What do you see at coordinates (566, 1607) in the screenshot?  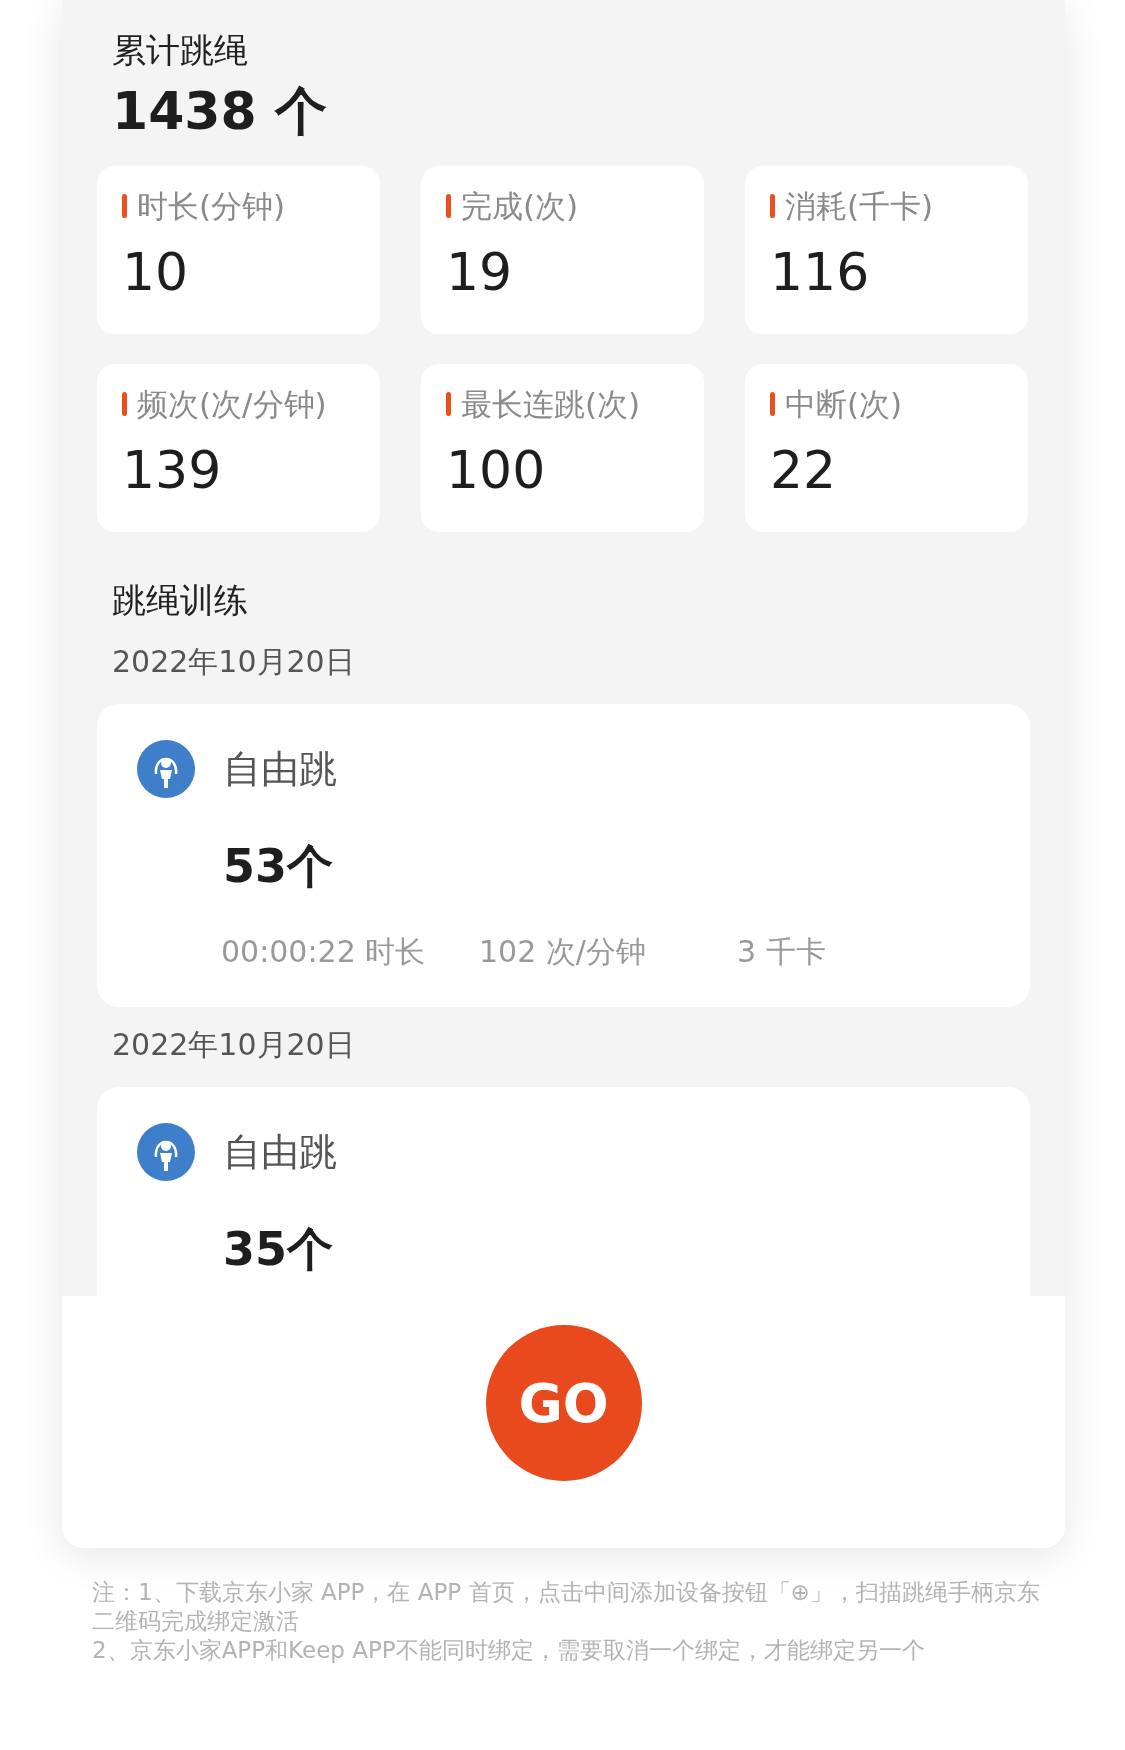 I see `note-text: 注：1、下载京东小家 APP，在 APP 首页，点击中间添加设备按钮「⊕」，扫描跳绳手柄京东二维码完成绑定激活` at bounding box center [566, 1607].